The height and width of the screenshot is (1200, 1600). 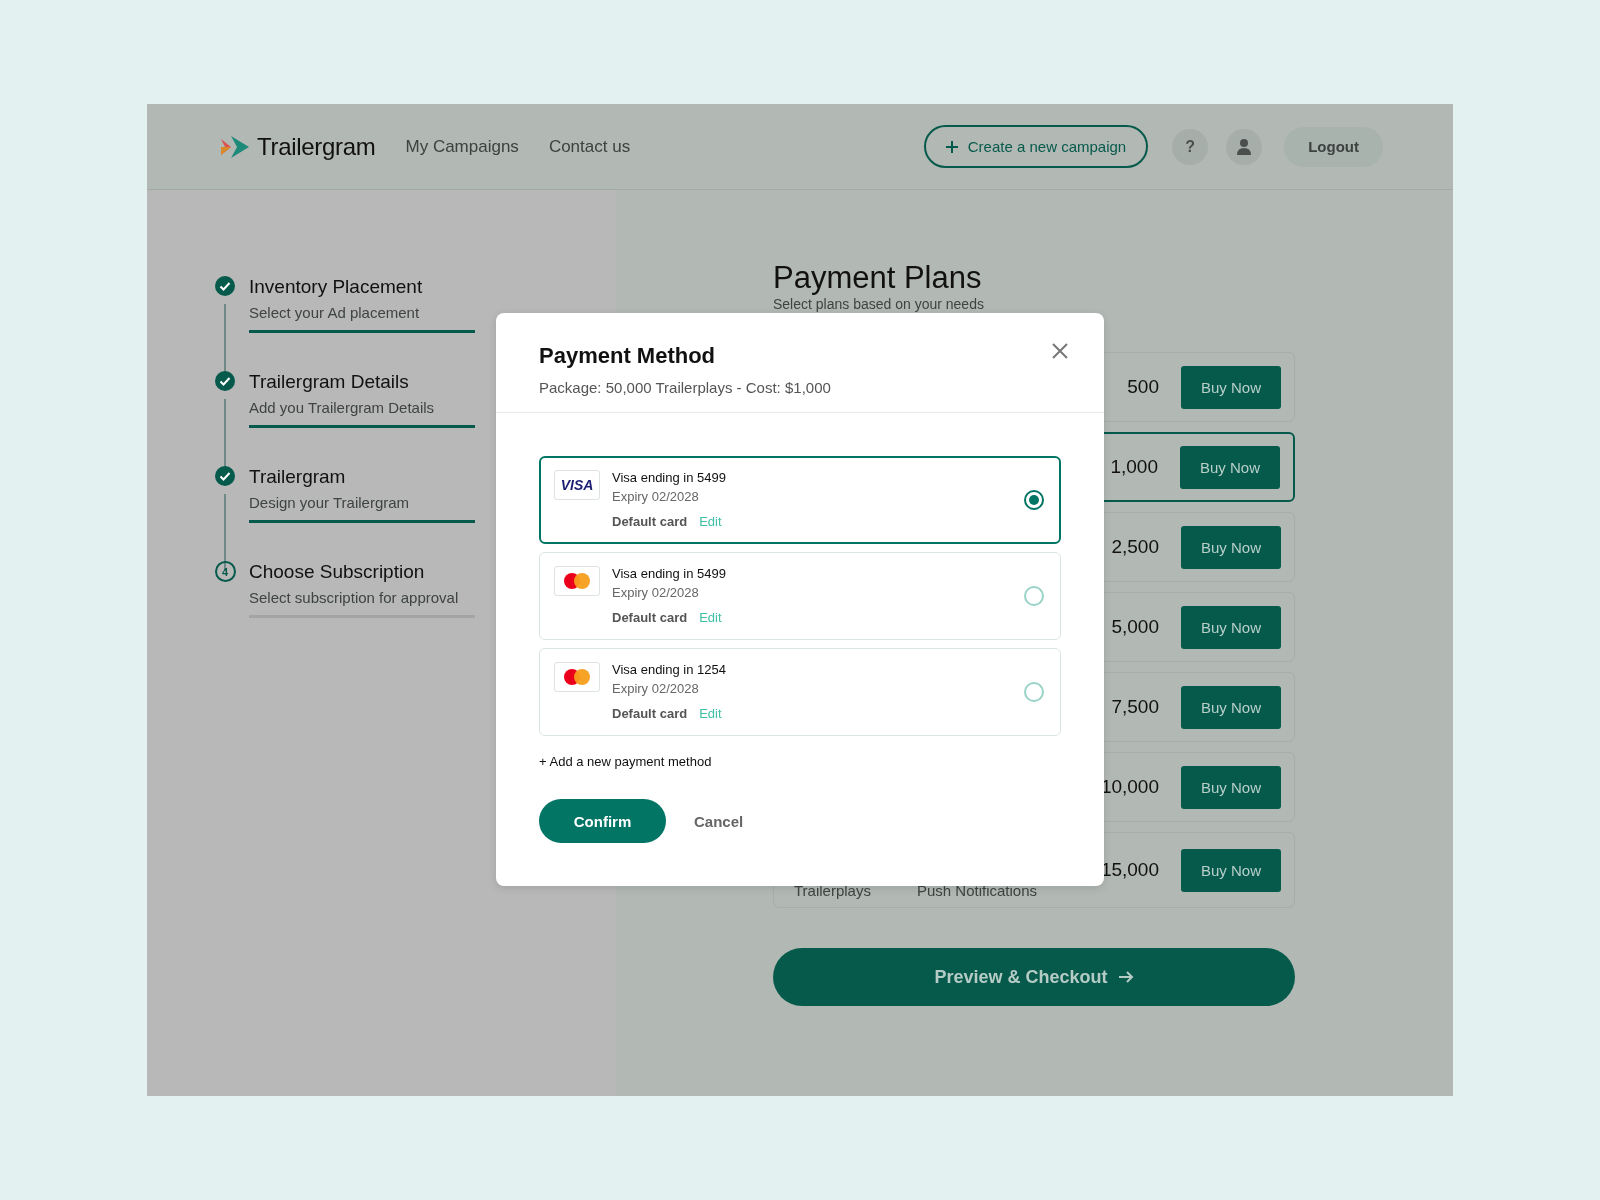 What do you see at coordinates (1134, 467) in the screenshot?
I see `plan-price: 1,000` at bounding box center [1134, 467].